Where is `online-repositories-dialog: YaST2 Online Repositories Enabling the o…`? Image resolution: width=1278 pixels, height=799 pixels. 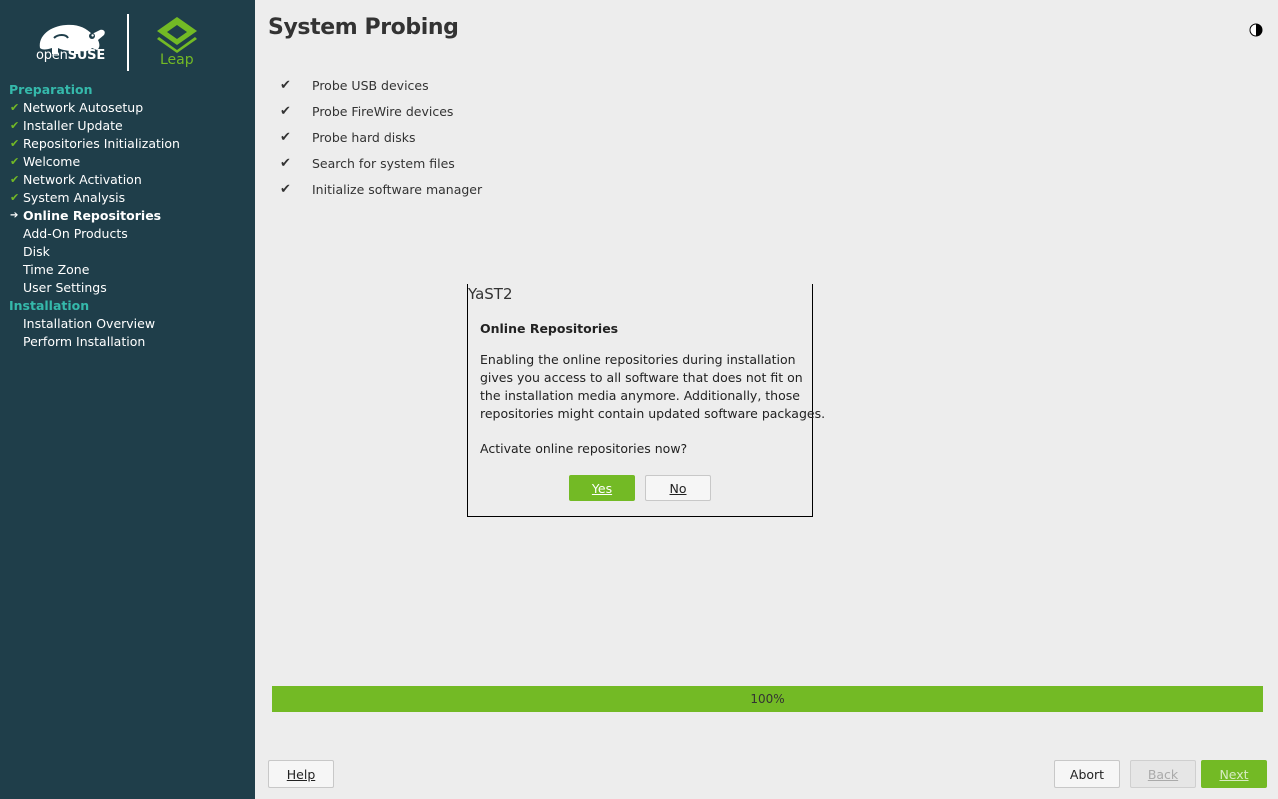
online-repositories-dialog: YaST2 Online Repositories Enabling the o… is located at coordinates (646, 400).